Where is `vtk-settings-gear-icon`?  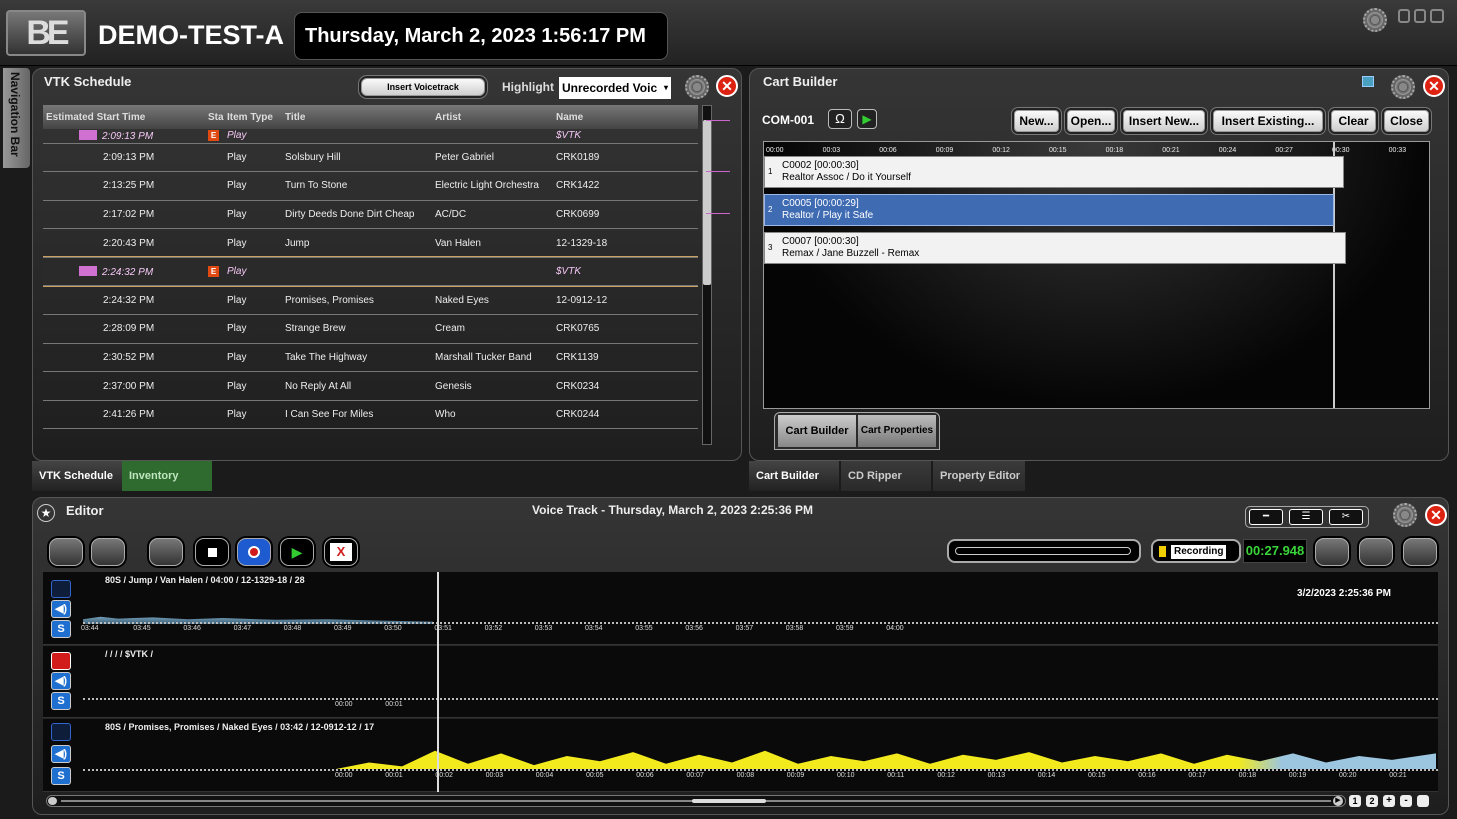
vtk-settings-gear-icon is located at coordinates (697, 87).